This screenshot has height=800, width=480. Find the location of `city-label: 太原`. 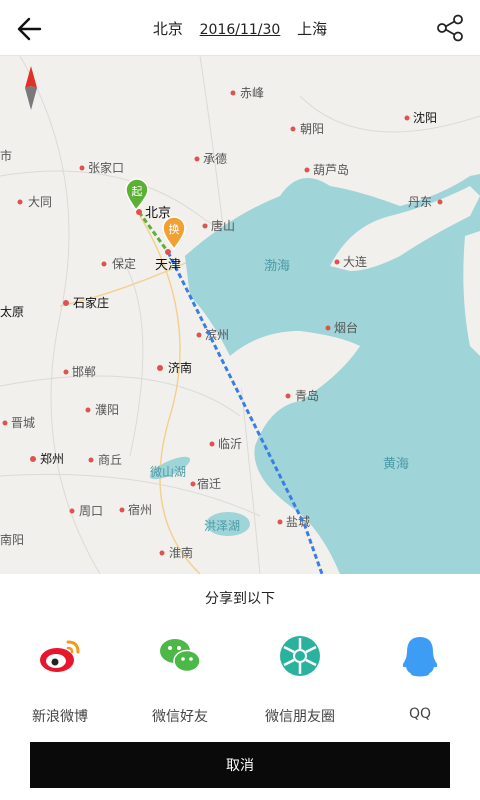

city-label: 太原 is located at coordinates (12, 311).